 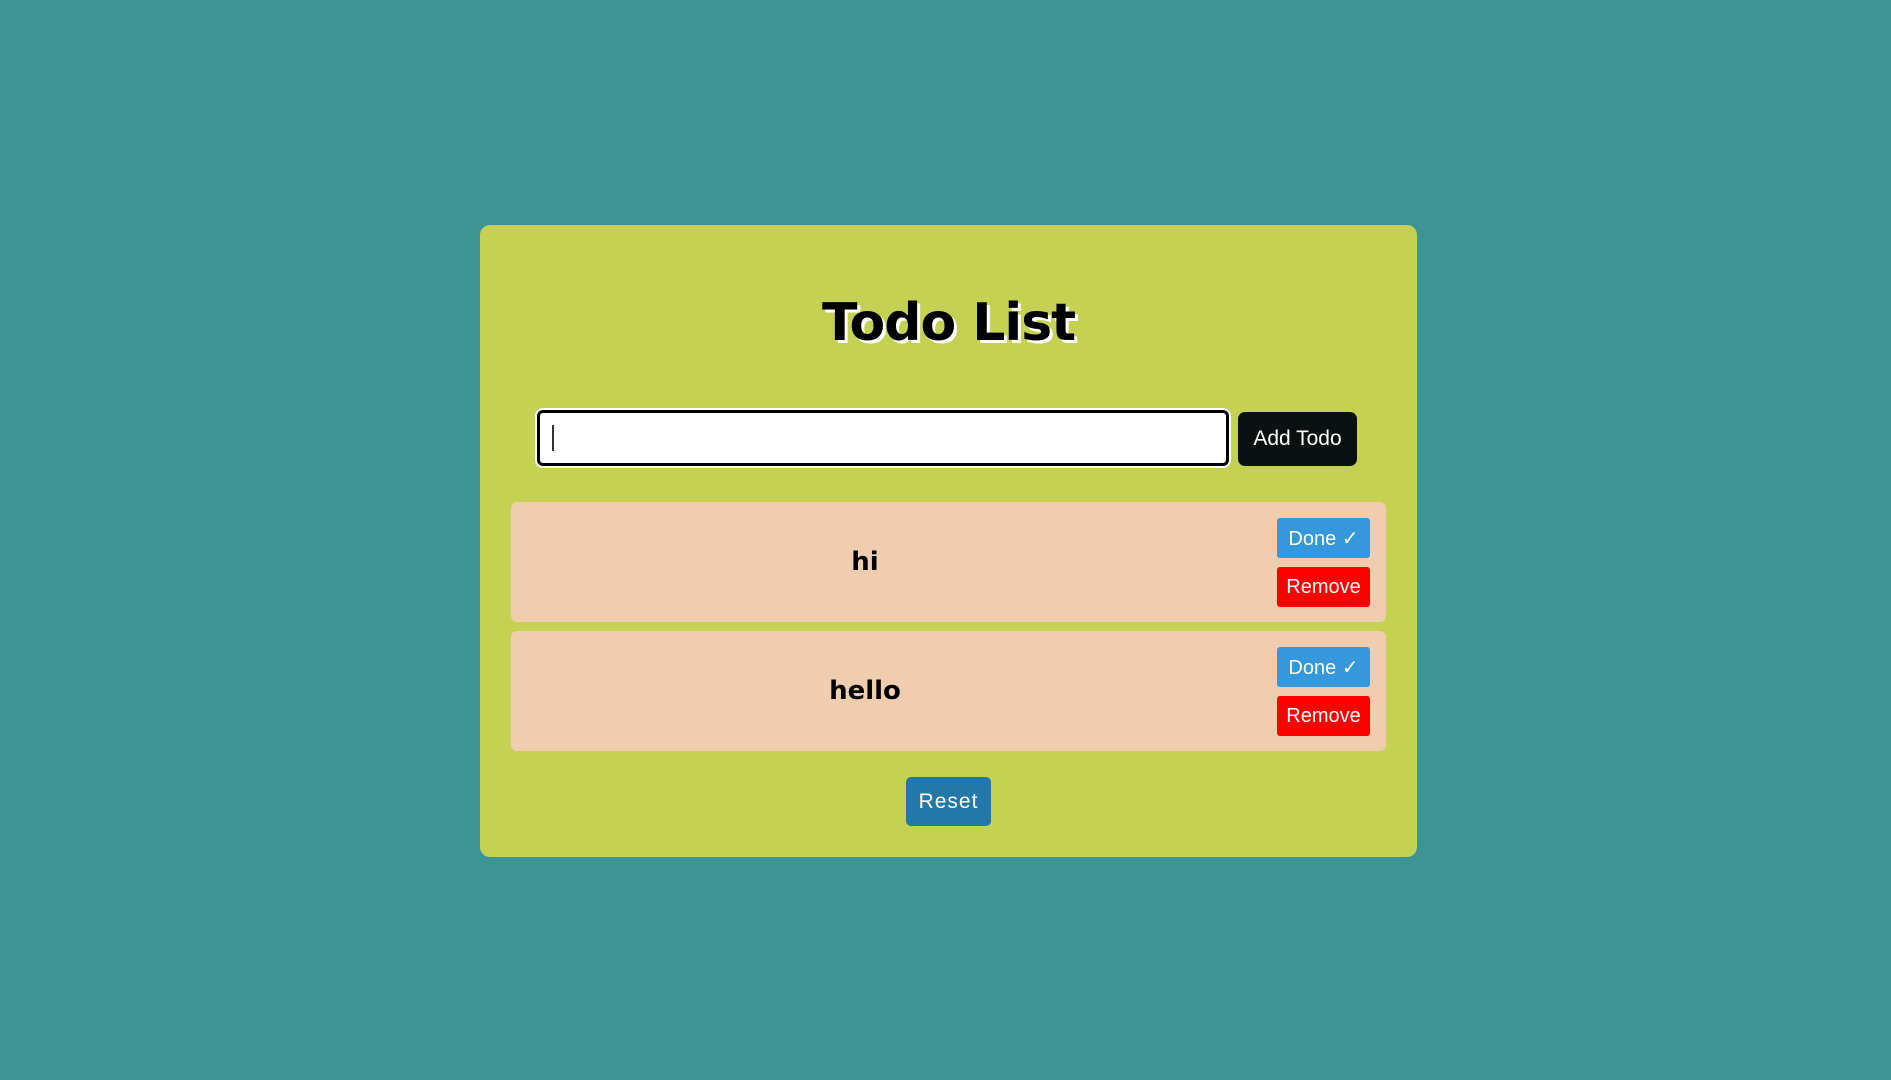 I want to click on todo-item: hello Done ✓ Remove, so click(x=948, y=691).